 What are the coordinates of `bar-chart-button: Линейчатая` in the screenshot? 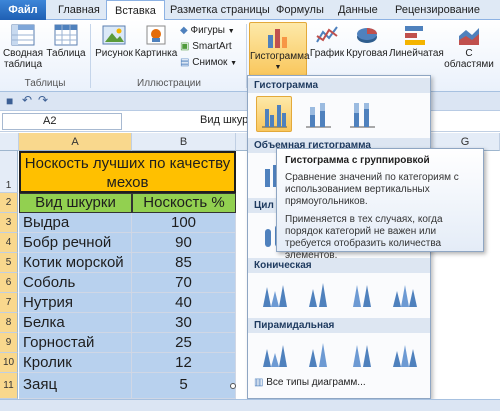 It's located at (416, 41).